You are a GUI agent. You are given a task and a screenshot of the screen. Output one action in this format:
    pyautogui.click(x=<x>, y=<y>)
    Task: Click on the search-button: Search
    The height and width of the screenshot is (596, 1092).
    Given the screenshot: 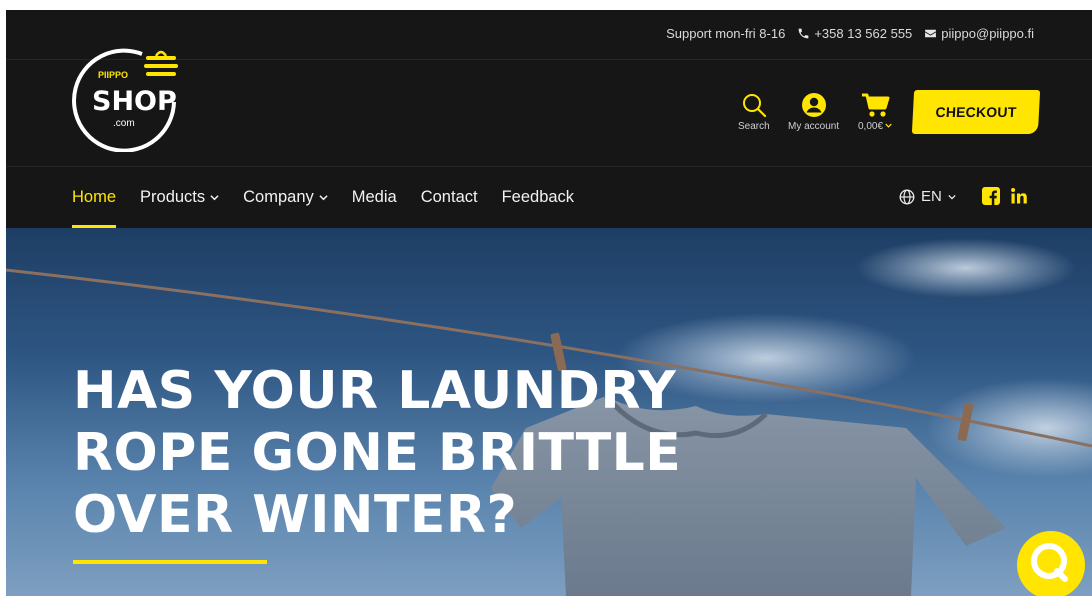 What is the action you would take?
    pyautogui.click(x=754, y=112)
    